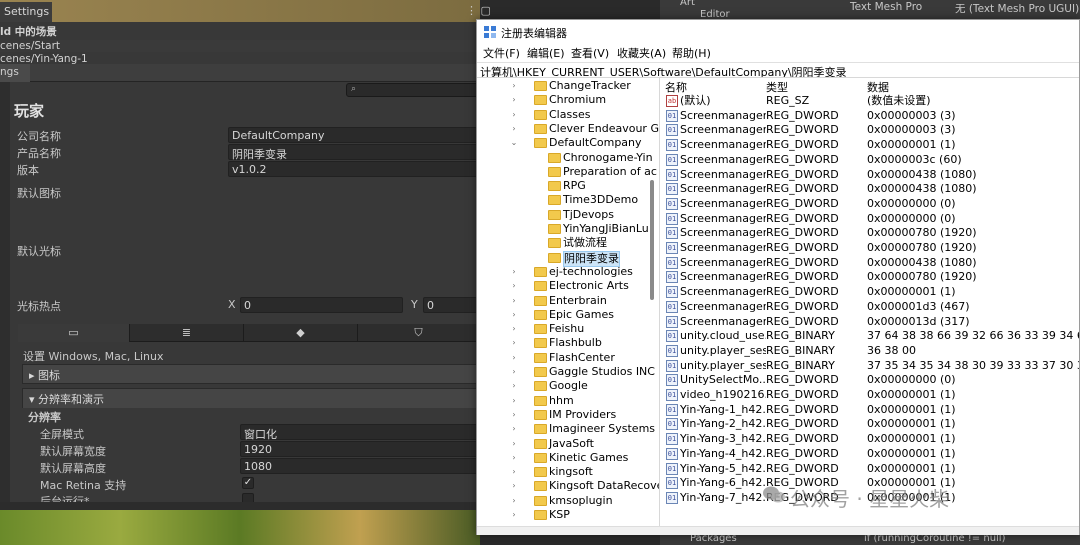 The width and height of the screenshot is (1080, 545). Describe the element at coordinates (562, 86) in the screenshot. I see `tree-node: › ChangeTracker` at that location.